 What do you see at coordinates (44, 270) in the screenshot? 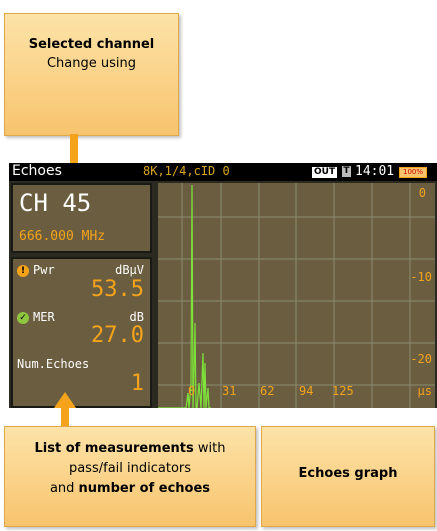
I see `pwr-label: Pwr` at bounding box center [44, 270].